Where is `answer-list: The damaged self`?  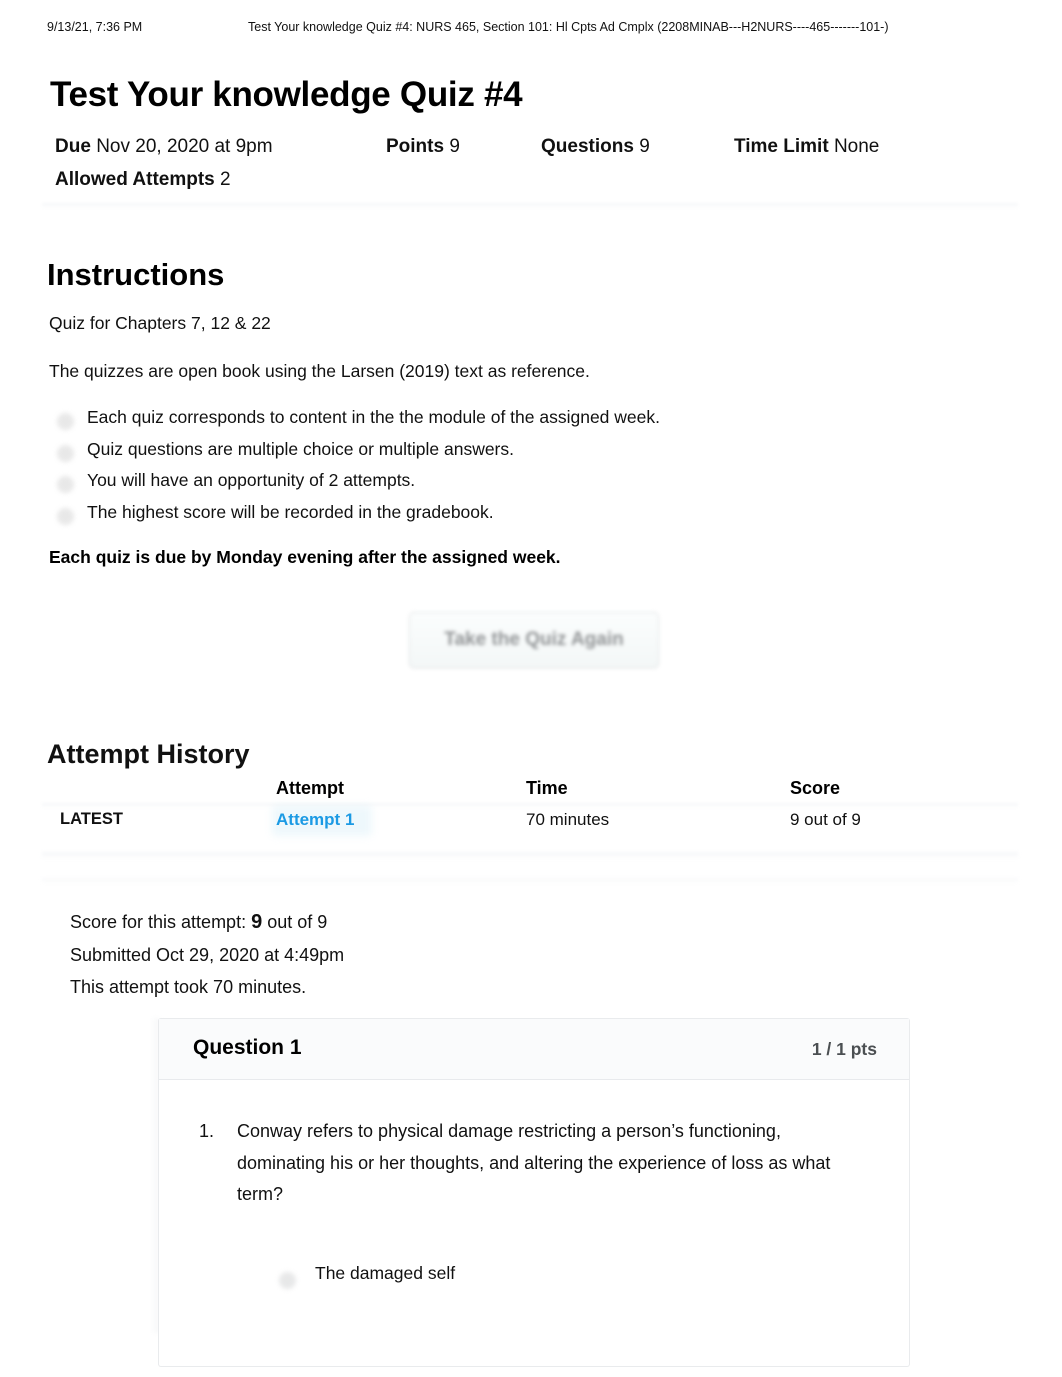
answer-list: The damaged self is located at coordinates (534, 1283).